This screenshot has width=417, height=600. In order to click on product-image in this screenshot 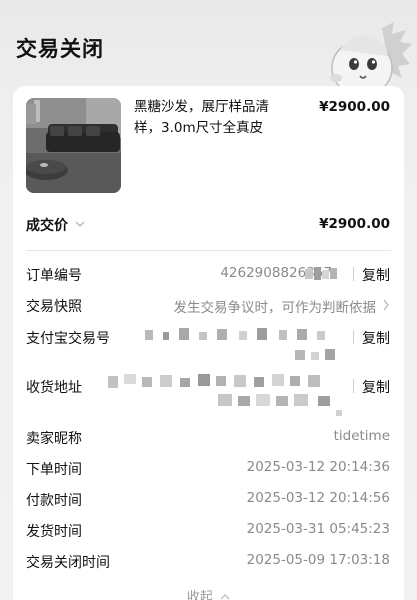, I will do `click(73, 145)`.